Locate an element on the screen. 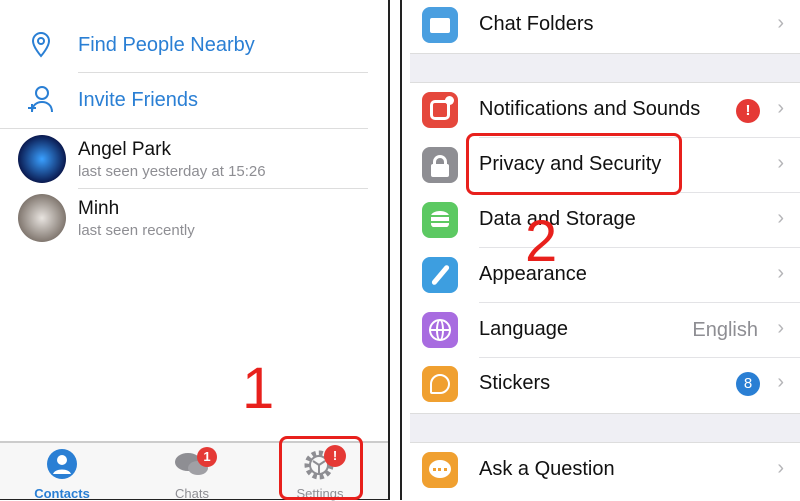  find-people-nearby: Find People Nearby is located at coordinates (185, 45).